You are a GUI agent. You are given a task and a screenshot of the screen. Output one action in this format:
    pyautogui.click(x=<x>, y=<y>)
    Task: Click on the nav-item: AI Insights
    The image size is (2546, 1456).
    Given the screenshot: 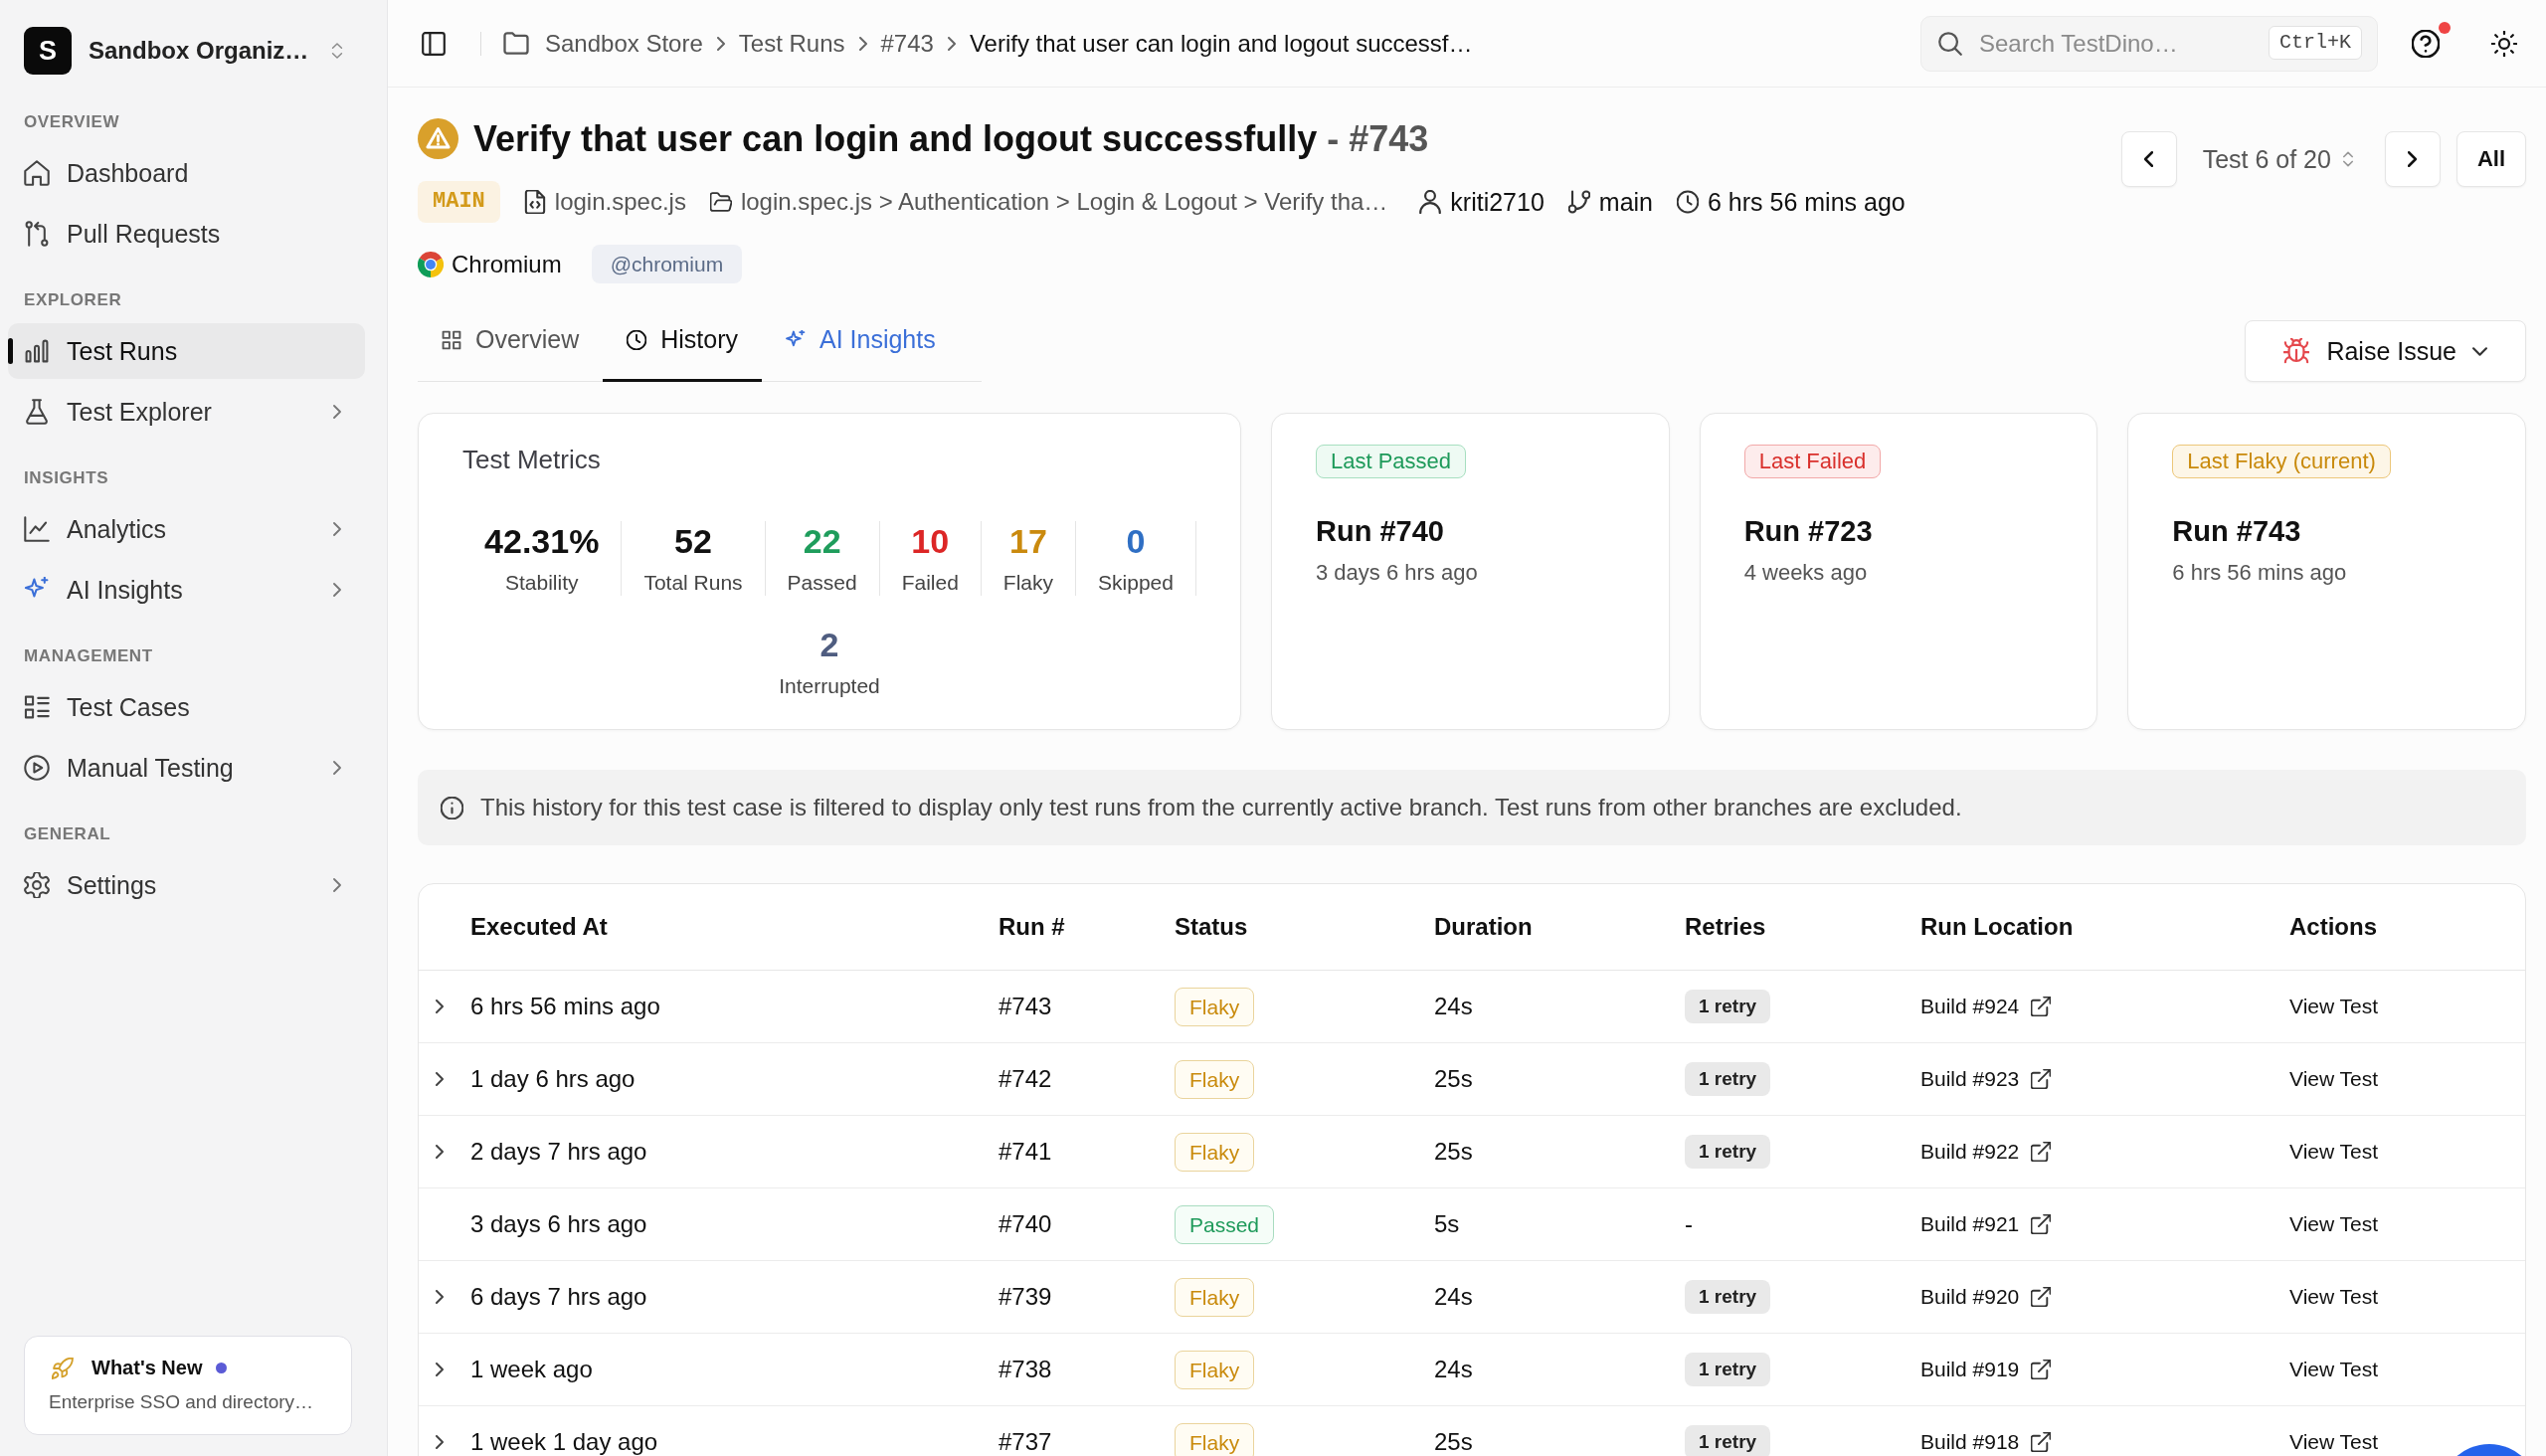 What is the action you would take?
    pyautogui.click(x=186, y=590)
    